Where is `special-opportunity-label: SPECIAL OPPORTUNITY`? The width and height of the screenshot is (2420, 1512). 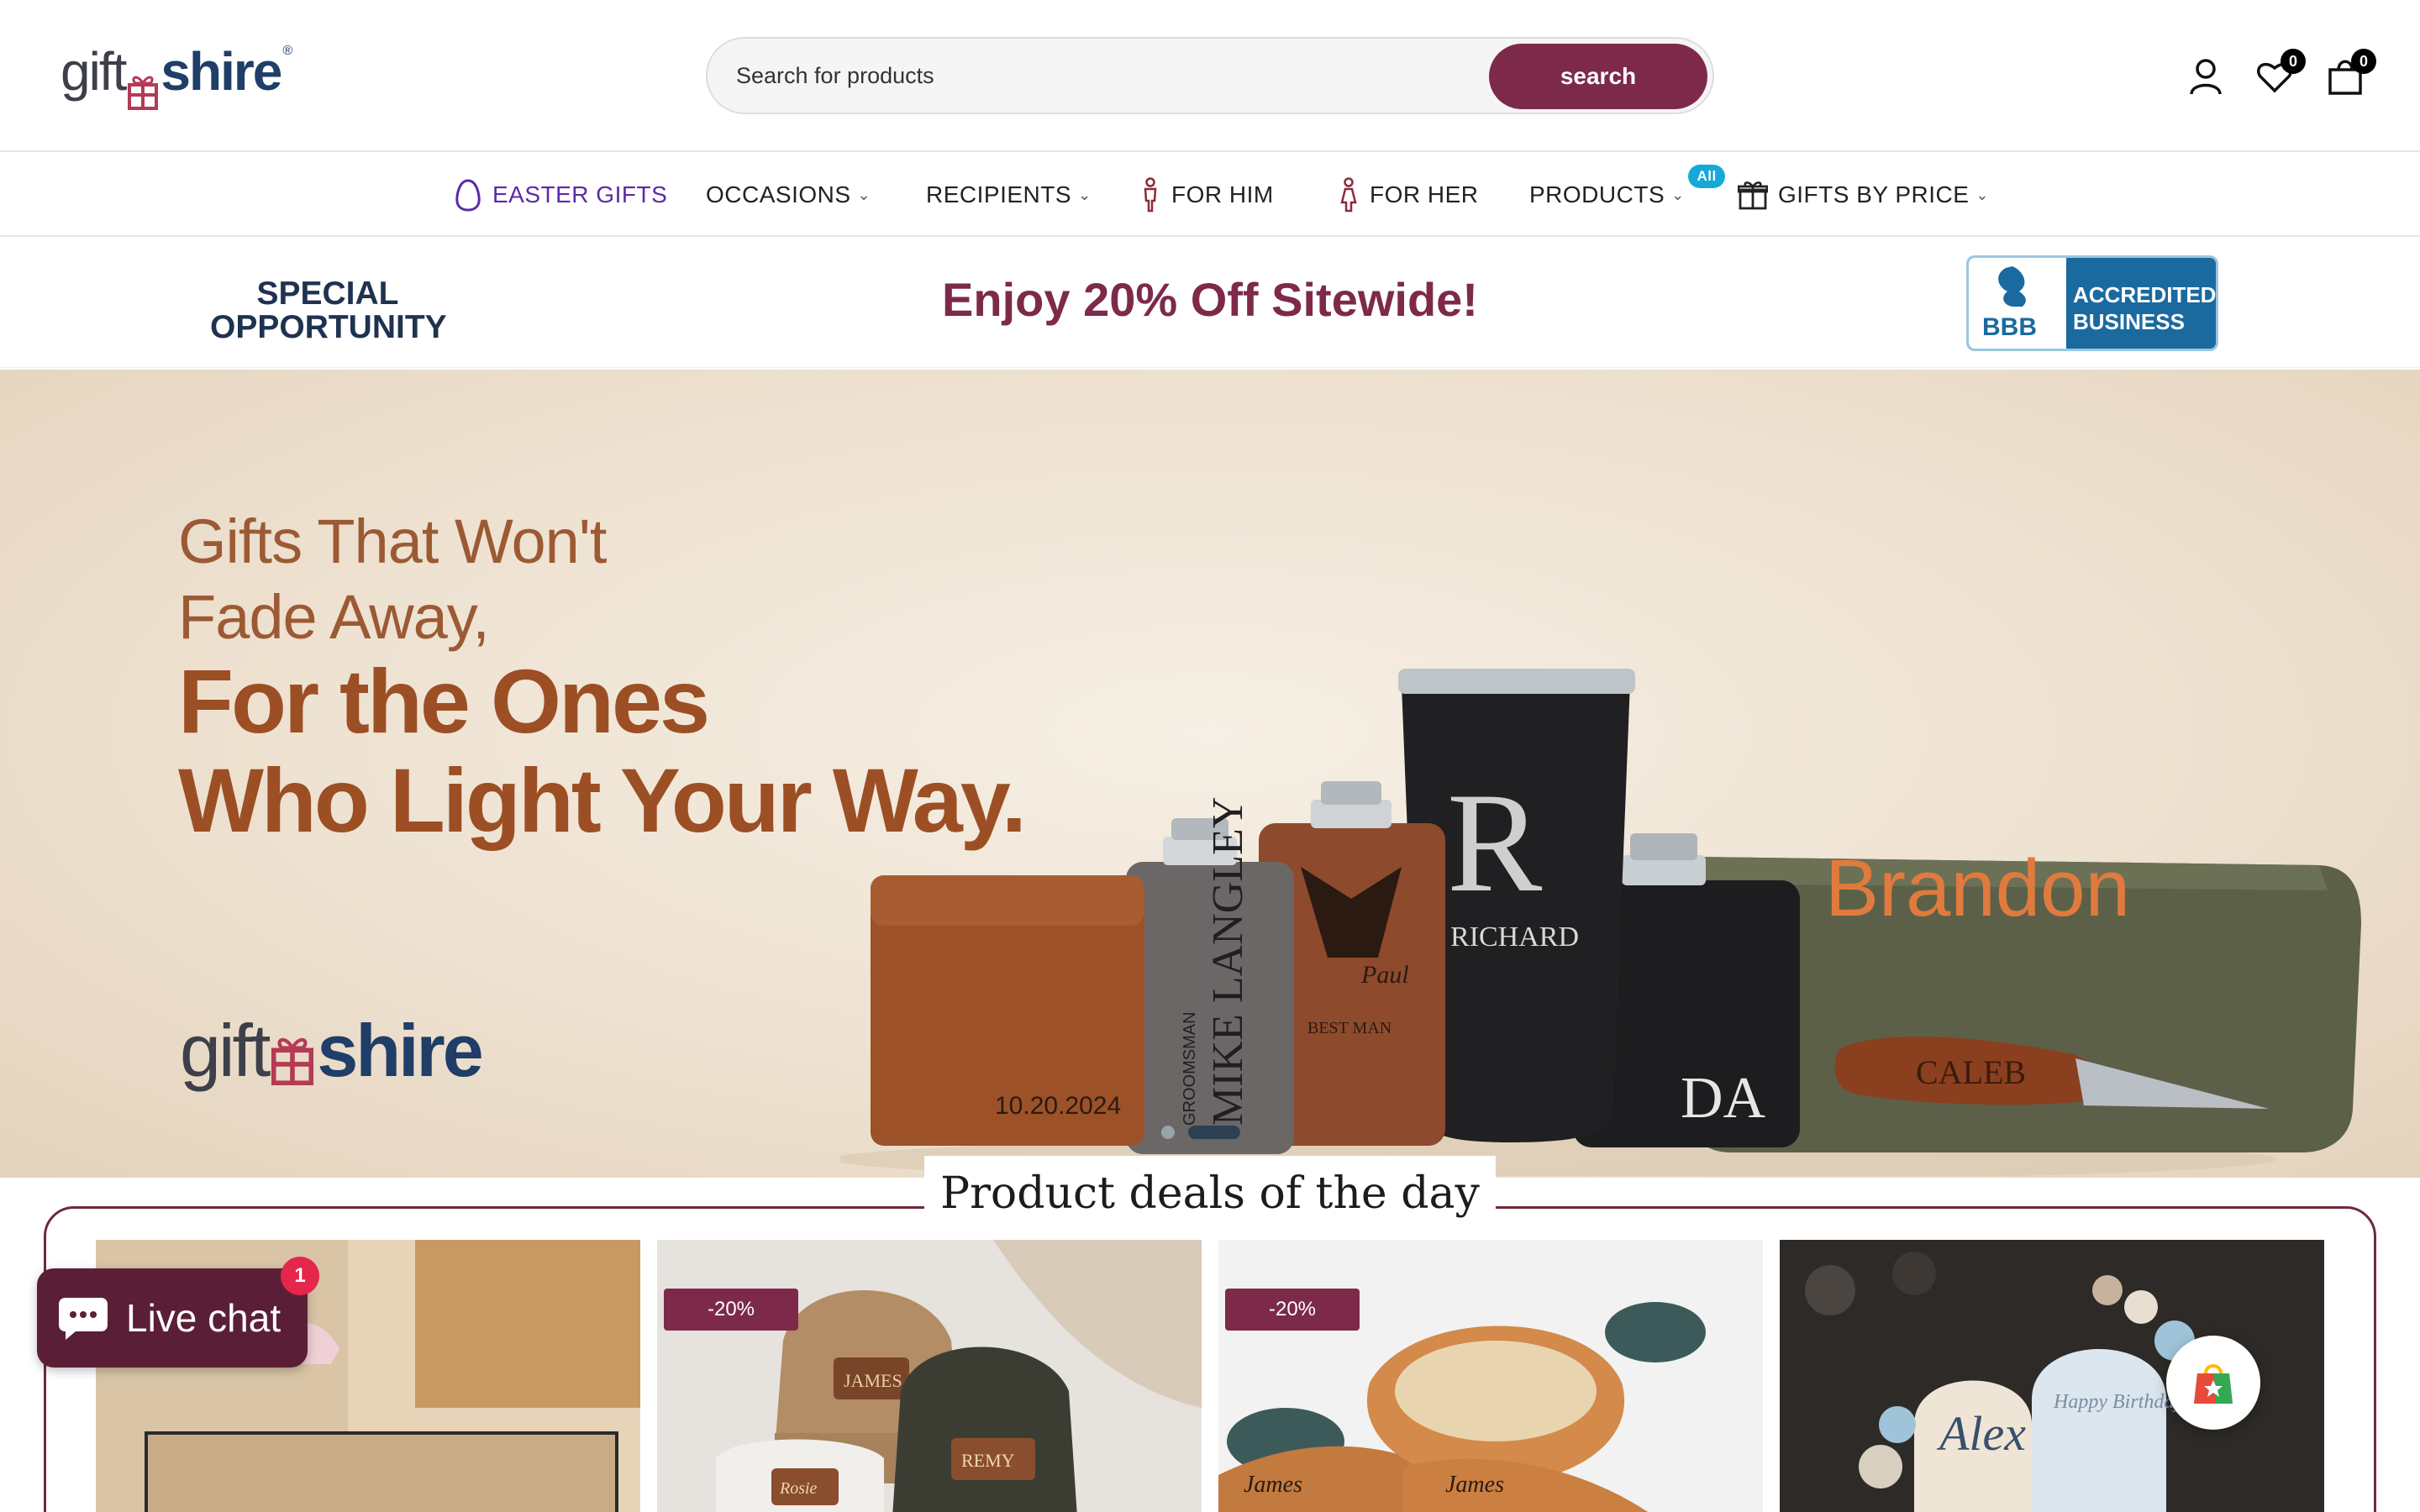
special-opportunity-label: SPECIAL OPPORTUNITY is located at coordinates (329, 310).